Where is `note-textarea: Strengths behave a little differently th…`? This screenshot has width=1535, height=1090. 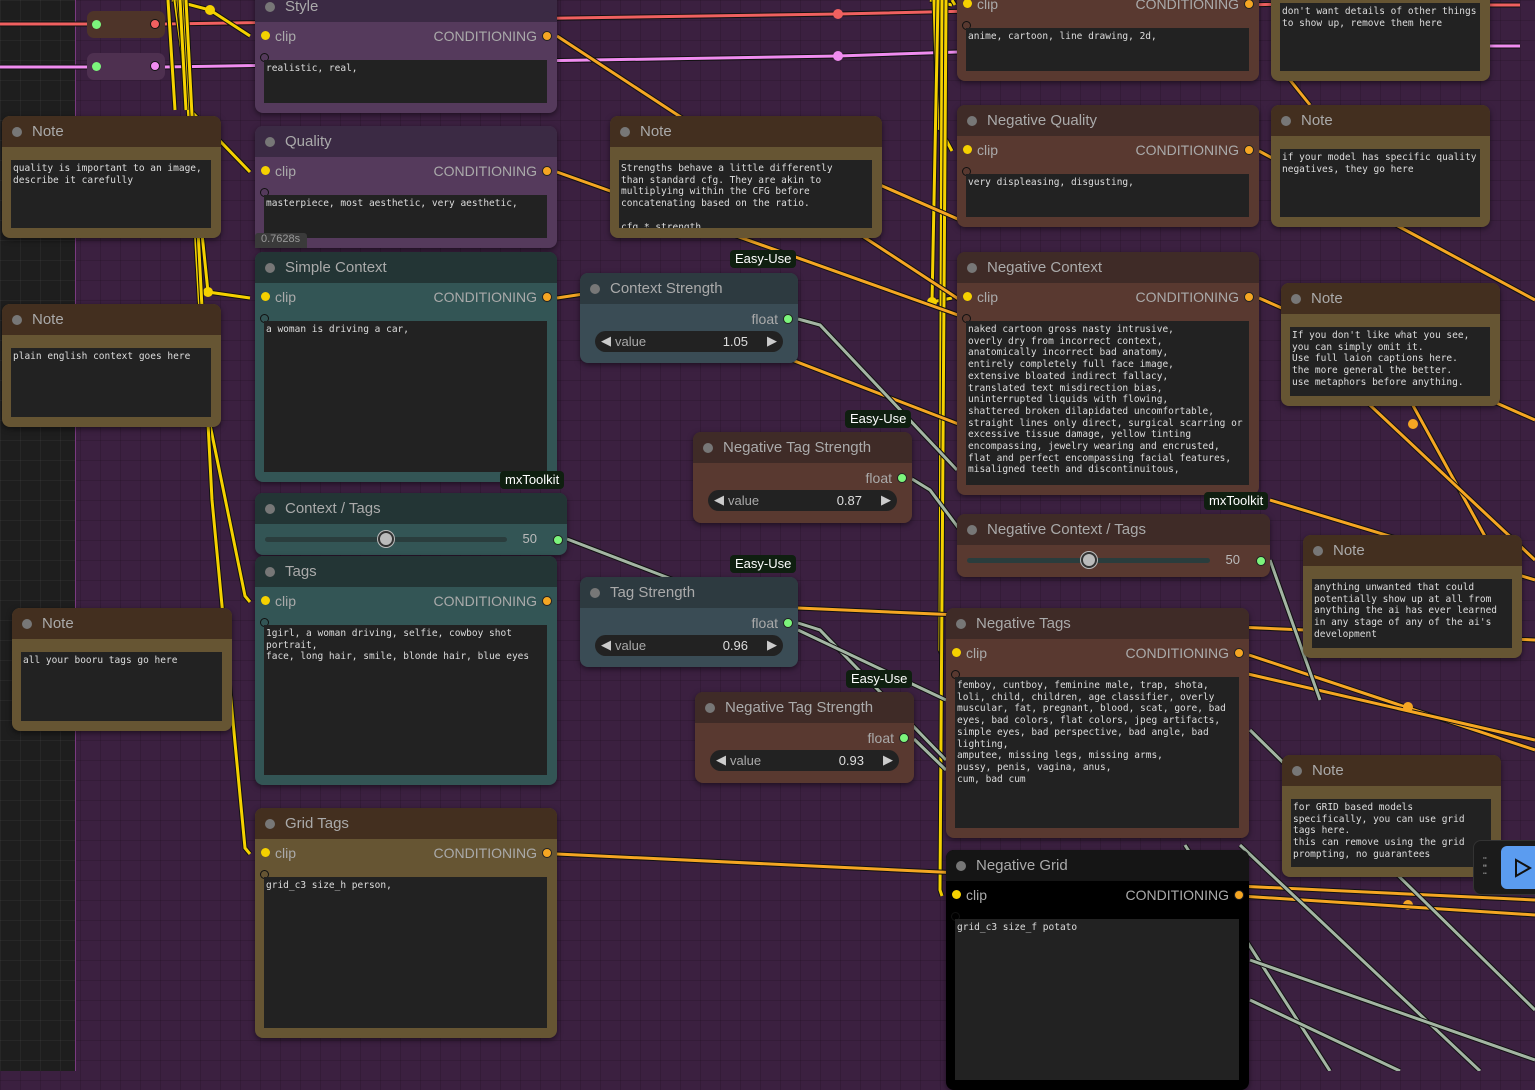
note-textarea: Strengths behave a little differently th… is located at coordinates (745, 194).